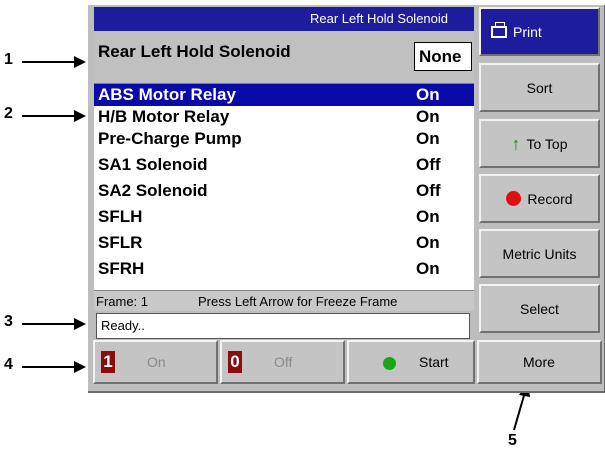 The image size is (605, 454). I want to click on list-item: H/B Motor Relay On, so click(284, 117).